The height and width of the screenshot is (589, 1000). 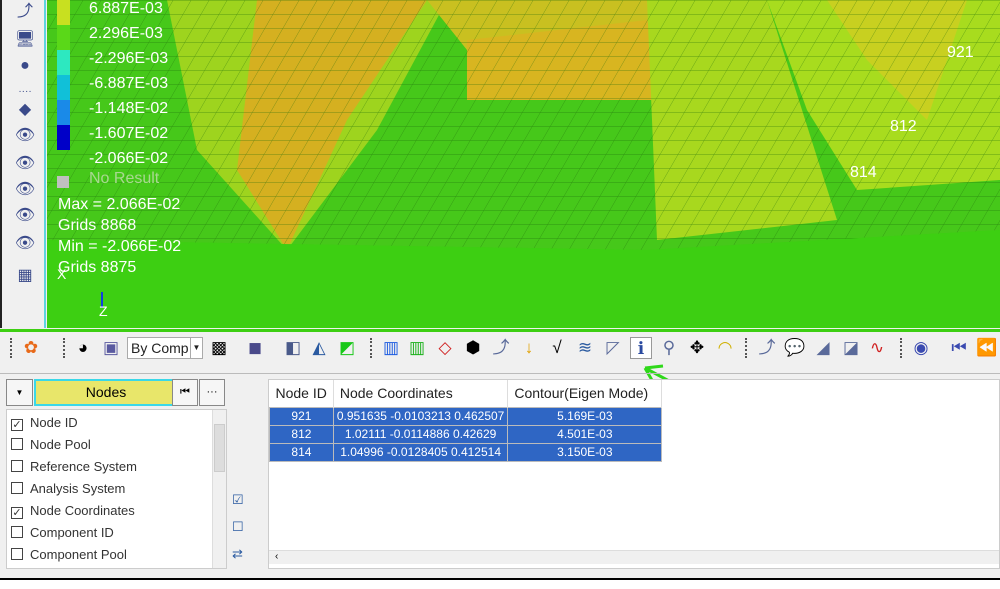 What do you see at coordinates (767, 348) in the screenshot?
I see `curve-icon: ⤴` at bounding box center [767, 348].